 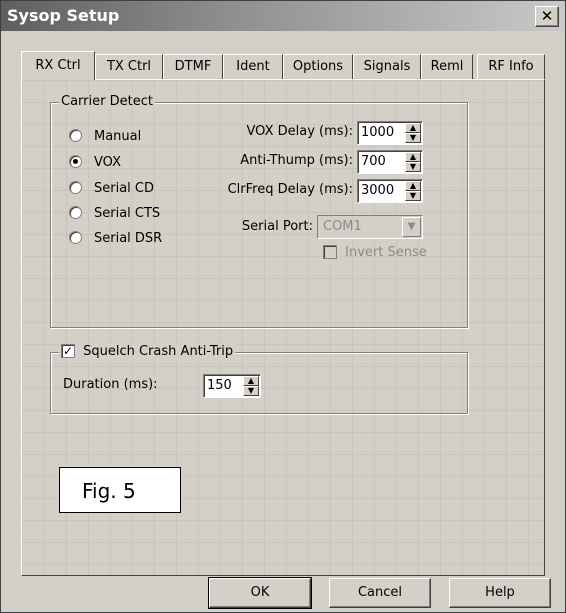 I want to click on radio-label: Serial CTS, so click(x=127, y=213).